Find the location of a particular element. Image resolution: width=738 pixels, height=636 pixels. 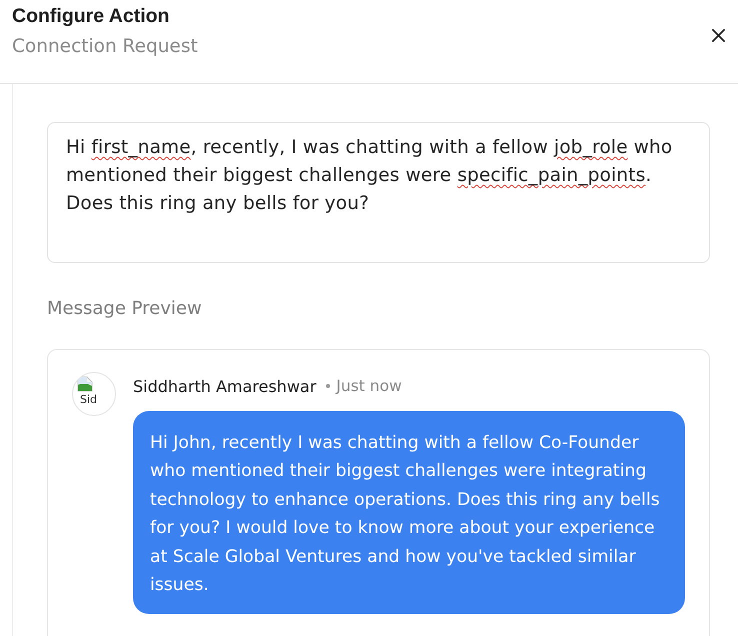

separator-dot-icon is located at coordinates (328, 386).